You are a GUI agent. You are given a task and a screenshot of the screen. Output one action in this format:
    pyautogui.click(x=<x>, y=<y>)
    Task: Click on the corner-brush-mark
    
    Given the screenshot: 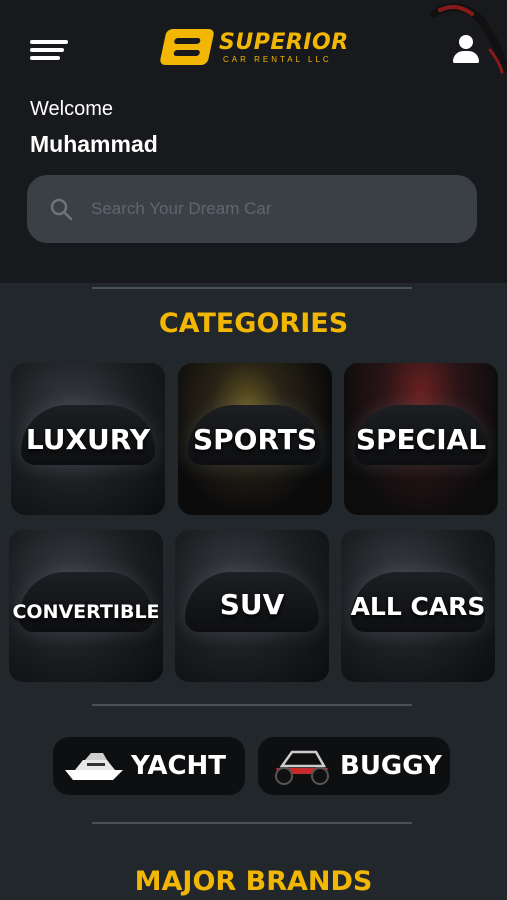 What is the action you would take?
    pyautogui.click(x=468, y=38)
    